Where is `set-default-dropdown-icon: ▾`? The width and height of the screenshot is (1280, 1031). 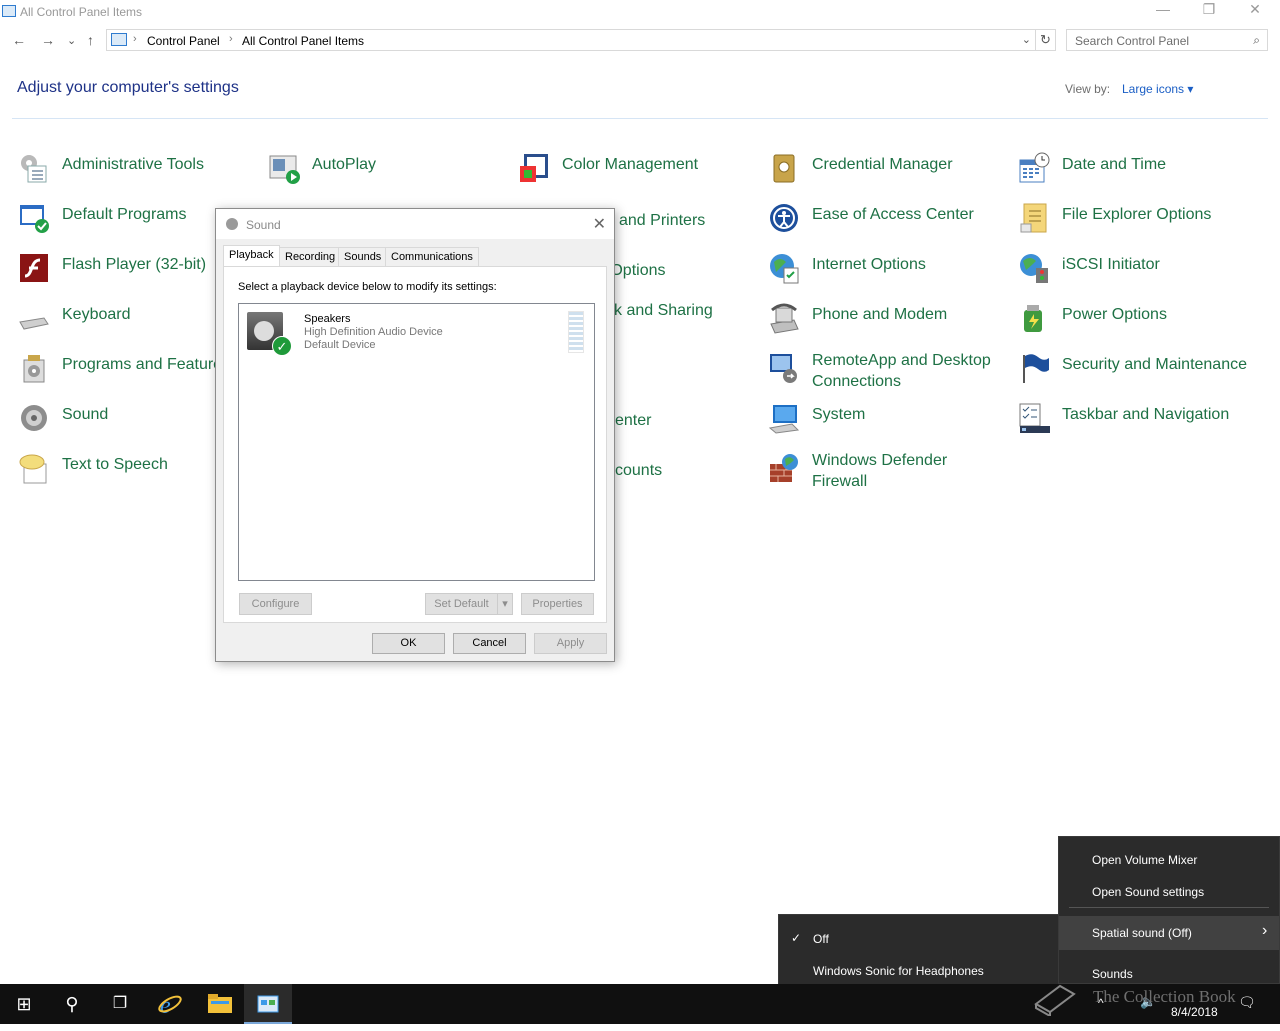 set-default-dropdown-icon: ▾ is located at coordinates (505, 604).